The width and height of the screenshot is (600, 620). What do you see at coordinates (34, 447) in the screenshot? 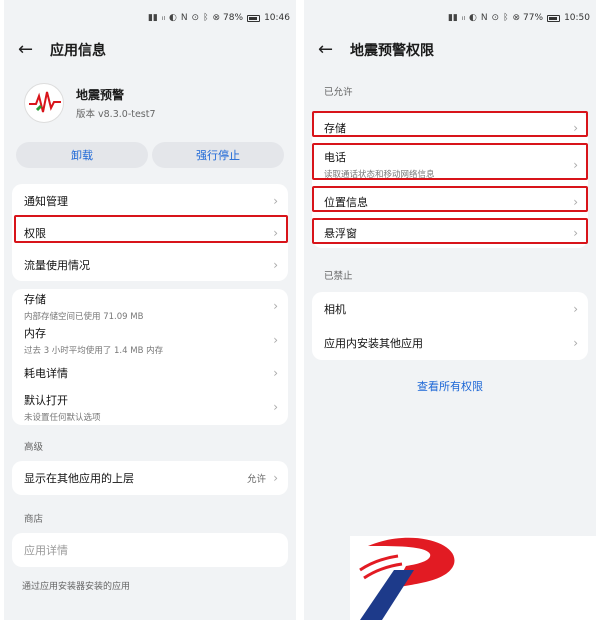
I see `section-label-advanced: 高级` at bounding box center [34, 447].